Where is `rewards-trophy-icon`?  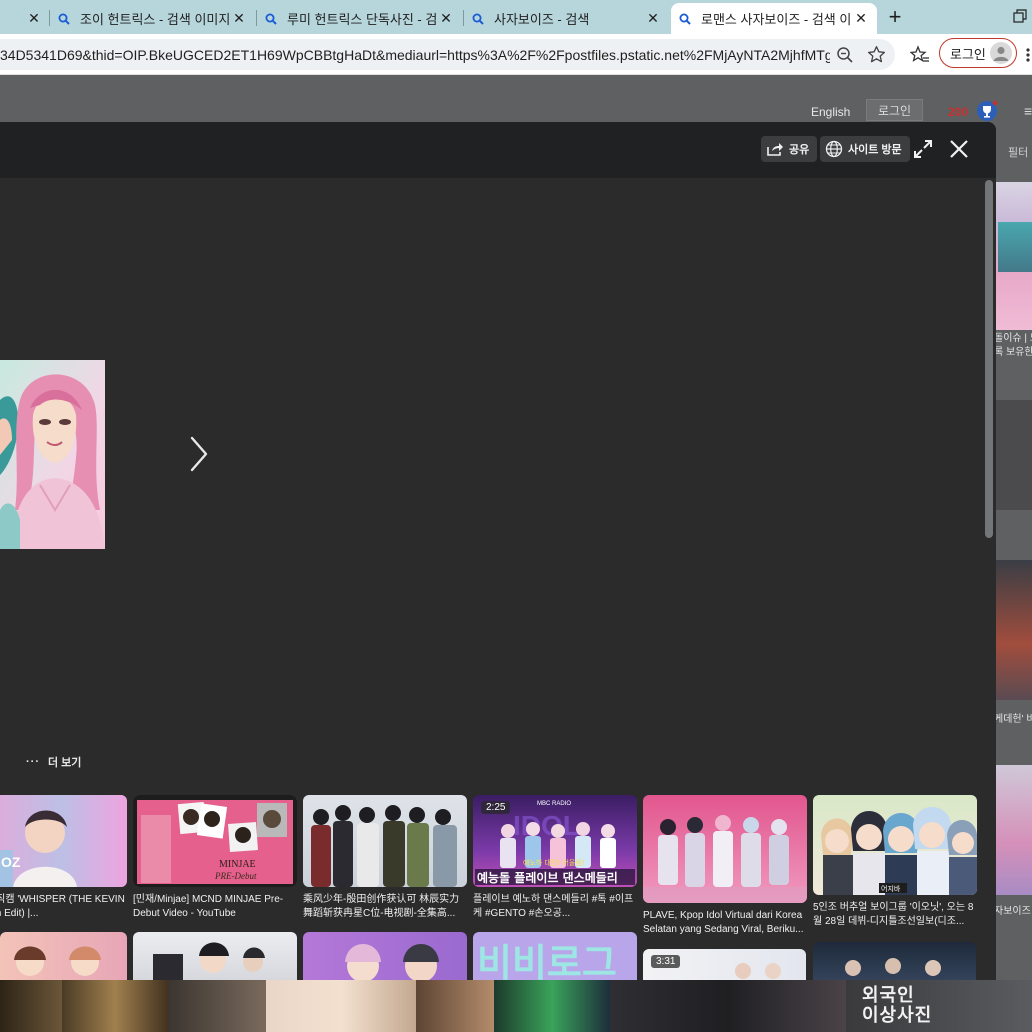
rewards-trophy-icon is located at coordinates (987, 111).